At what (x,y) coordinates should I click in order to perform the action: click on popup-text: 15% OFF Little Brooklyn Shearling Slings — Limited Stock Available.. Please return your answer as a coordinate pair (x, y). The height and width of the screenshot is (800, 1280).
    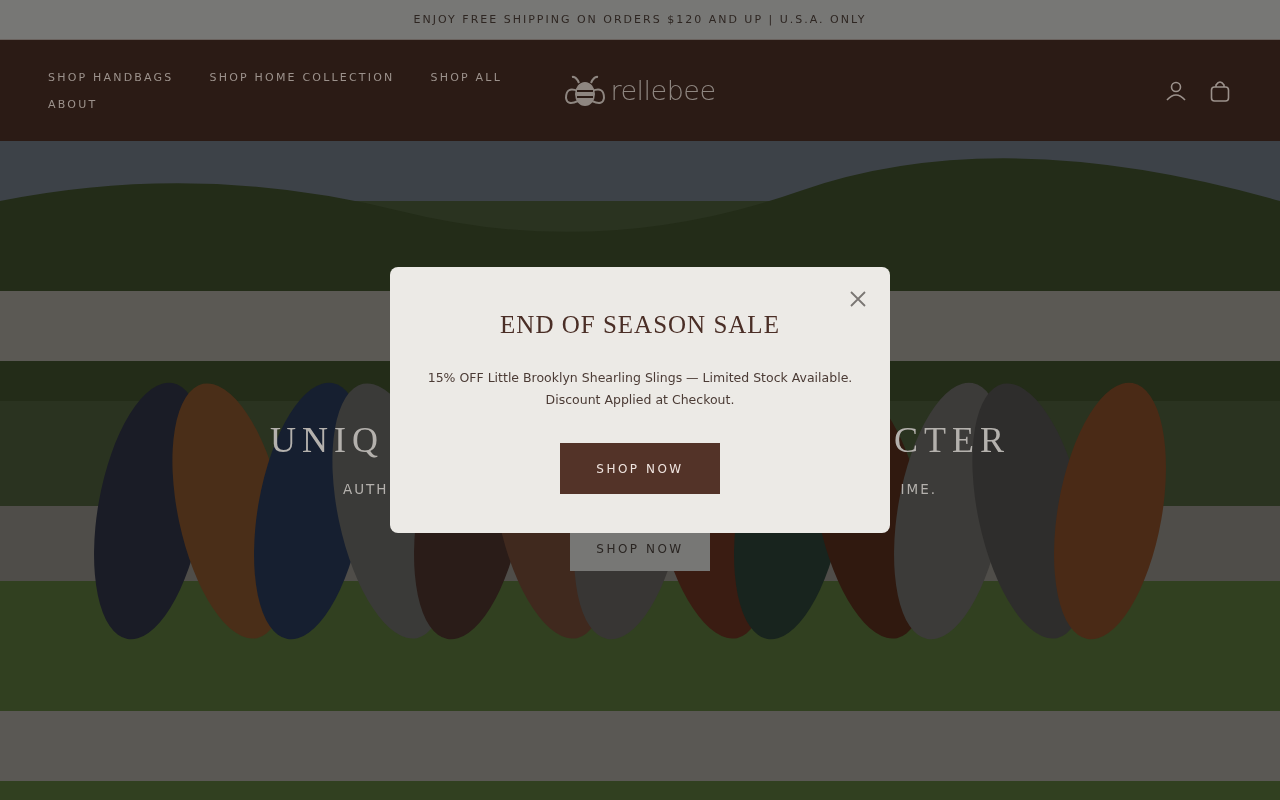
    Looking at the image, I should click on (640, 378).